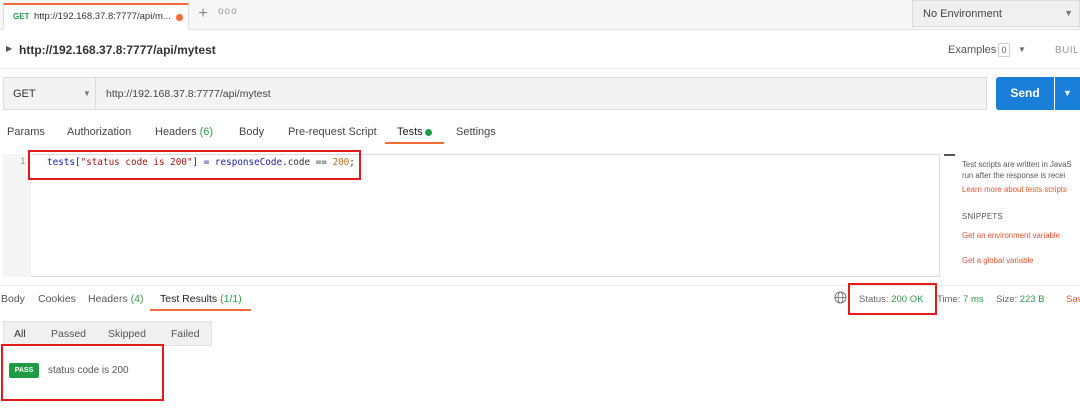  Describe the element at coordinates (1017, 164) in the screenshot. I see `help-line: Test scripts are written in JavaS` at that location.